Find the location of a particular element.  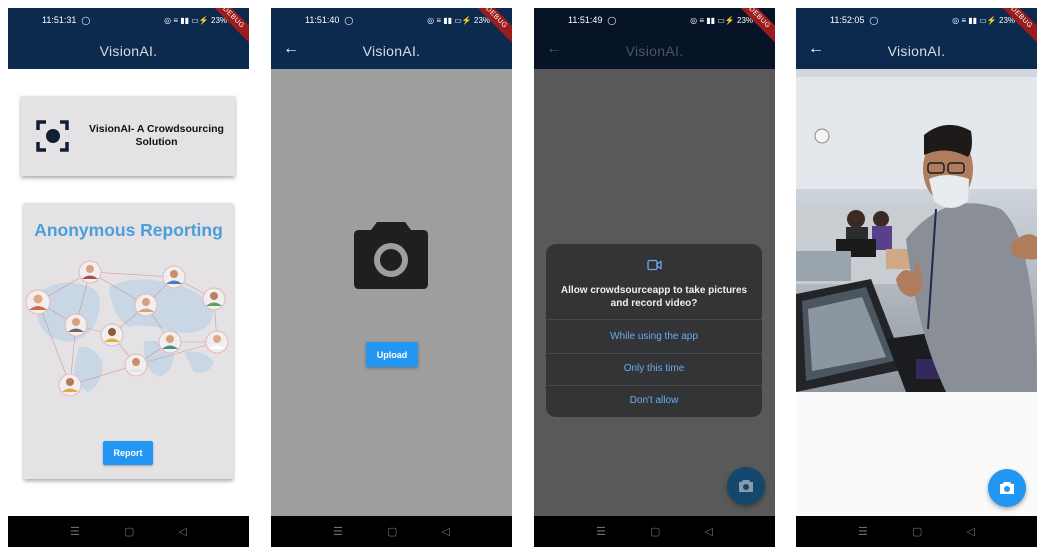

report-button: Report is located at coordinates (128, 453).